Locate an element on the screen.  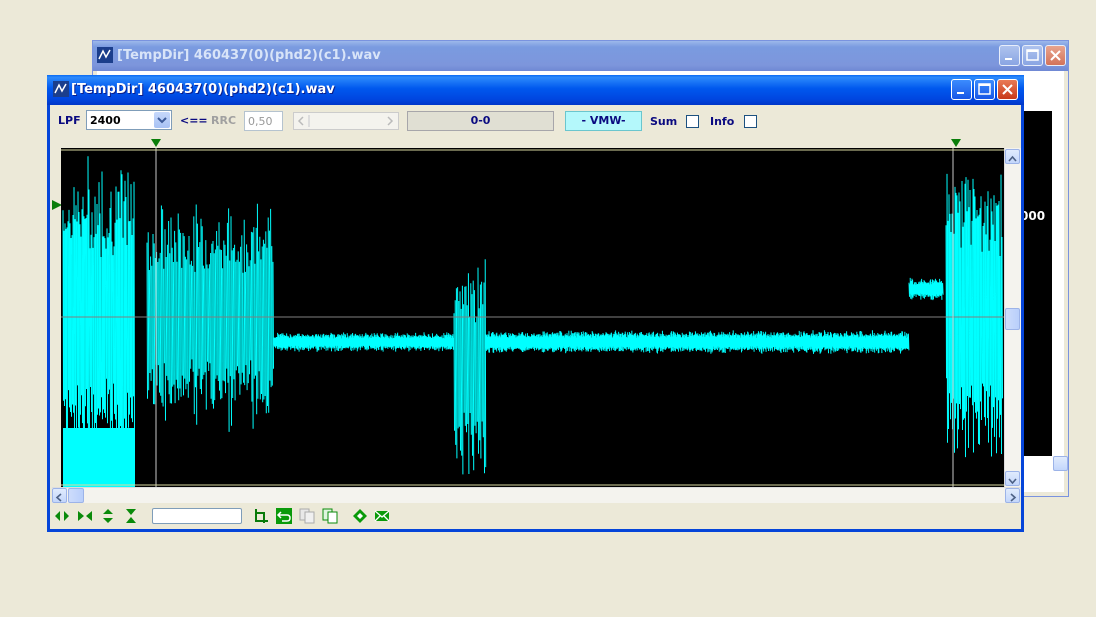
back-window-titlebar: [TempDir] 460437(0)(phd2)(c1).wav is located at coordinates (580, 56).